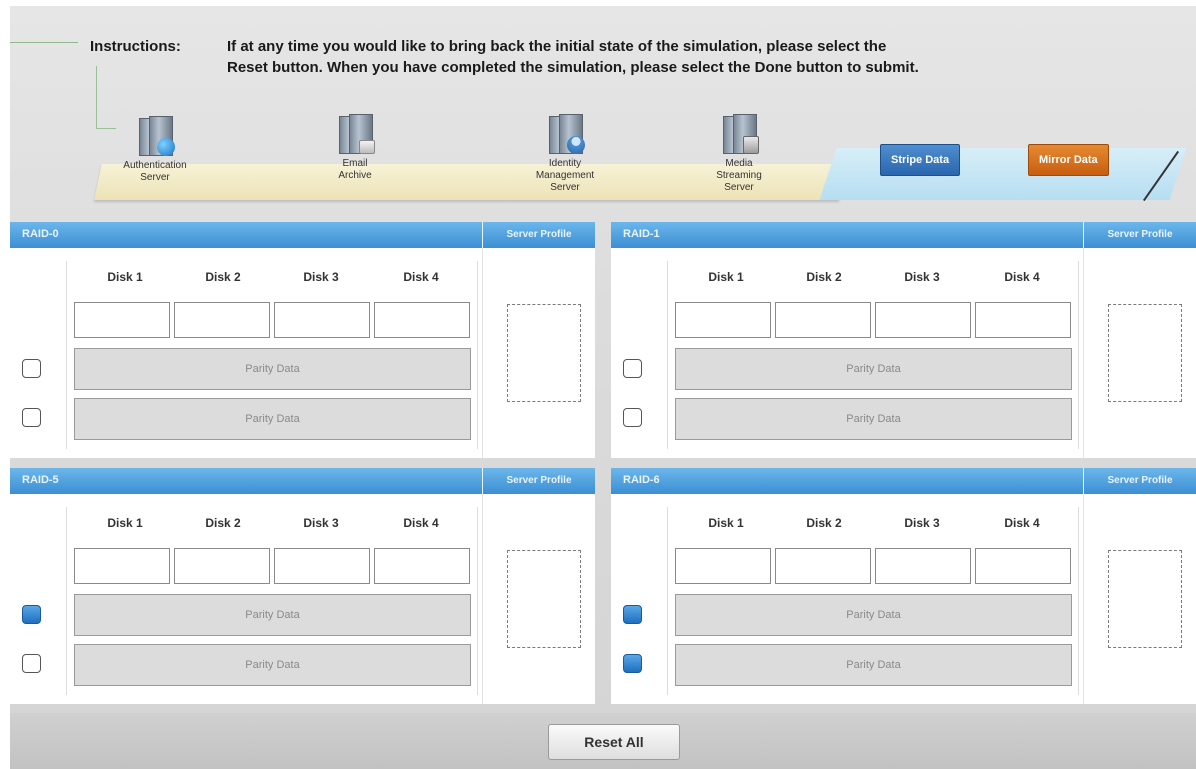 The width and height of the screenshot is (1196, 769). Describe the element at coordinates (903, 235) in the screenshot. I see `raid-header: RAID-1 Server Profile` at that location.